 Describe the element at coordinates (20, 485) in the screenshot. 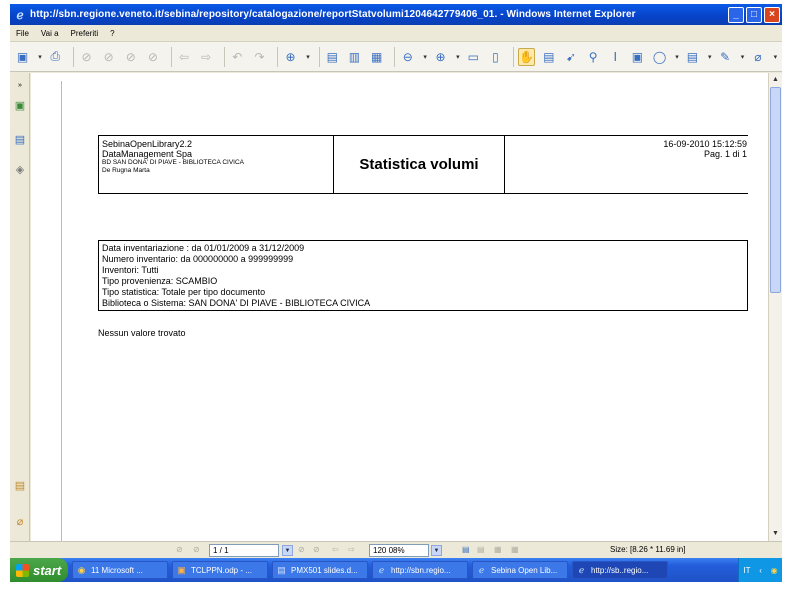

I see `comments-icon: ▤` at that location.